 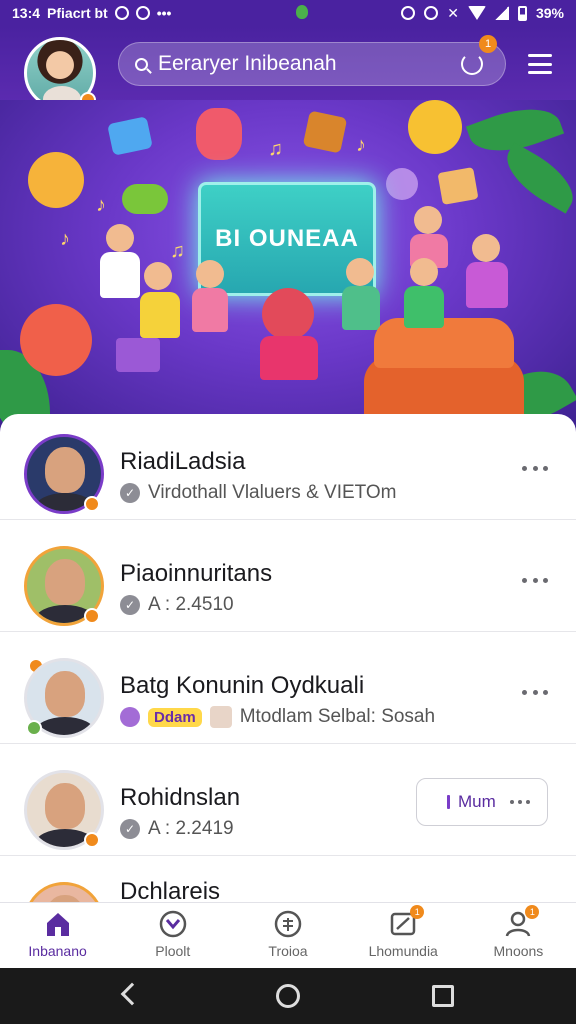 I want to click on contact-name: Rohidnslan, so click(x=180, y=797).